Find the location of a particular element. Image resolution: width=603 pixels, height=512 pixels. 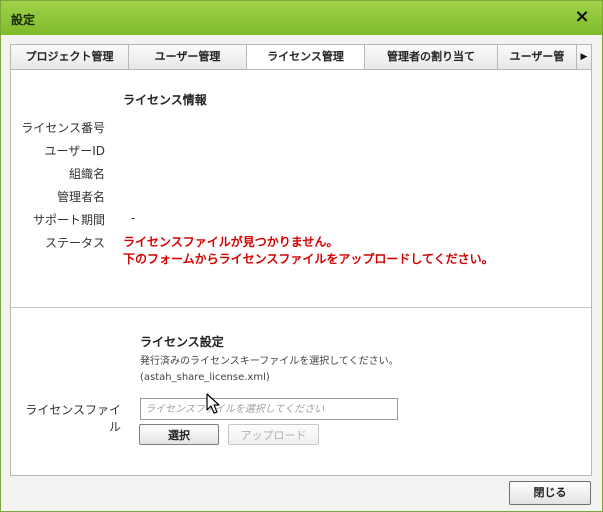

support-period-value: - is located at coordinates (133, 218).